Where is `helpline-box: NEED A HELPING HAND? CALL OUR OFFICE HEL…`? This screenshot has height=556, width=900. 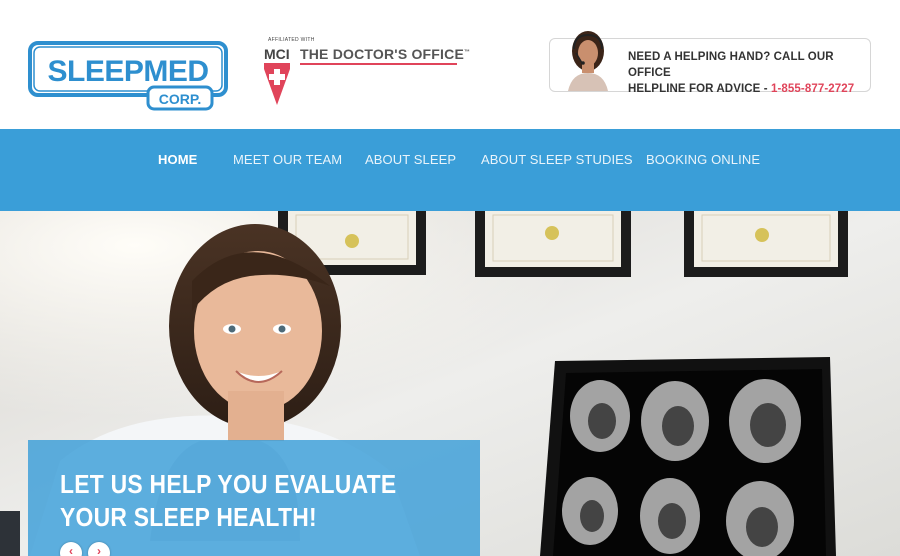
helpline-box: NEED A HELPING HAND? CALL OUR OFFICE HEL… is located at coordinates (710, 63).